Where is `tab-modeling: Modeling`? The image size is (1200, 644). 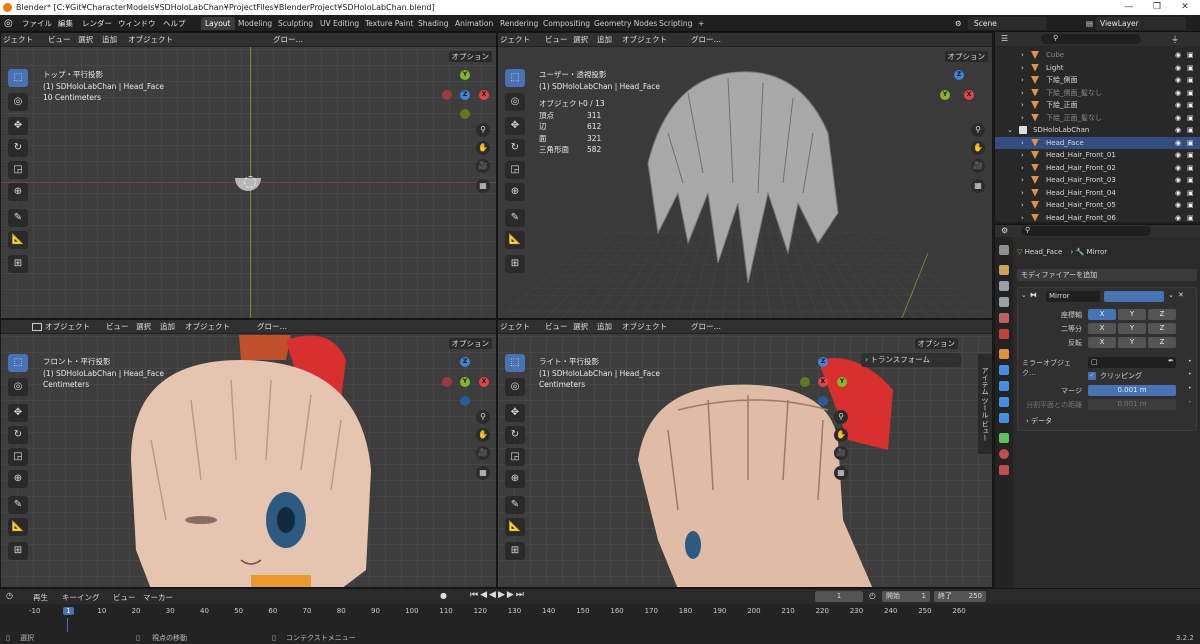
tab-modeling: Modeling is located at coordinates (255, 23).